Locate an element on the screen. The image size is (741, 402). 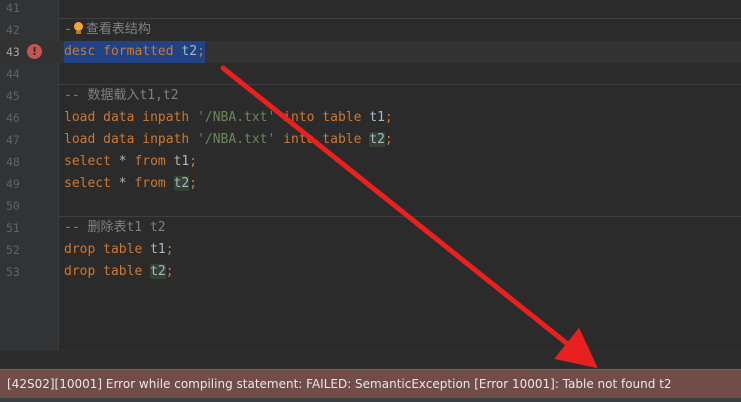
line-number: 42 is located at coordinates (13, 30).